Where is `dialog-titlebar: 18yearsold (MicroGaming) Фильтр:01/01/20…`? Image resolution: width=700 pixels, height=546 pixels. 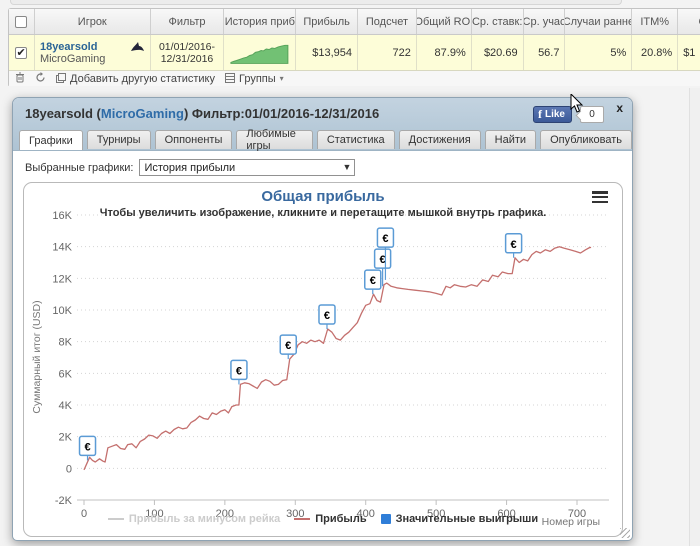 dialog-titlebar: 18yearsold (MicroGaming) Фильтр:01/01/20… is located at coordinates (322, 125).